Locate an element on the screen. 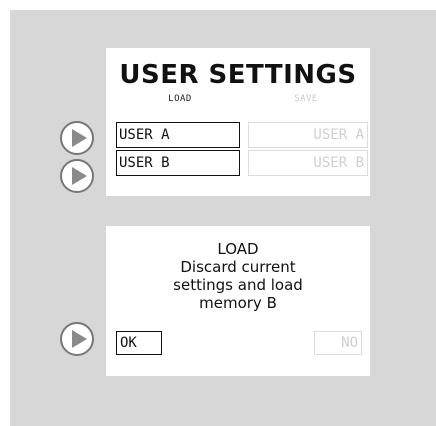 The image size is (436, 426). select-user-a-arrow-icon is located at coordinates (77, 138).